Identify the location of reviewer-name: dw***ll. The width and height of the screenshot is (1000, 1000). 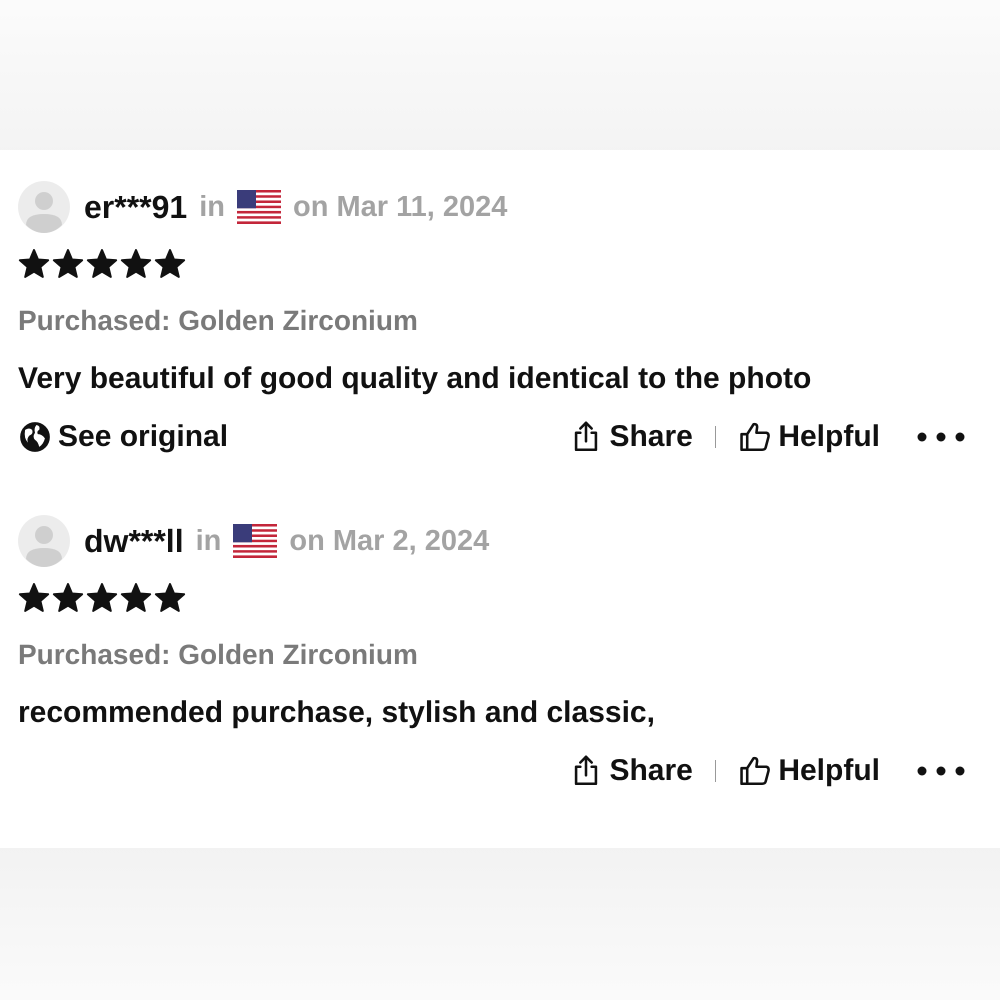
(134, 541).